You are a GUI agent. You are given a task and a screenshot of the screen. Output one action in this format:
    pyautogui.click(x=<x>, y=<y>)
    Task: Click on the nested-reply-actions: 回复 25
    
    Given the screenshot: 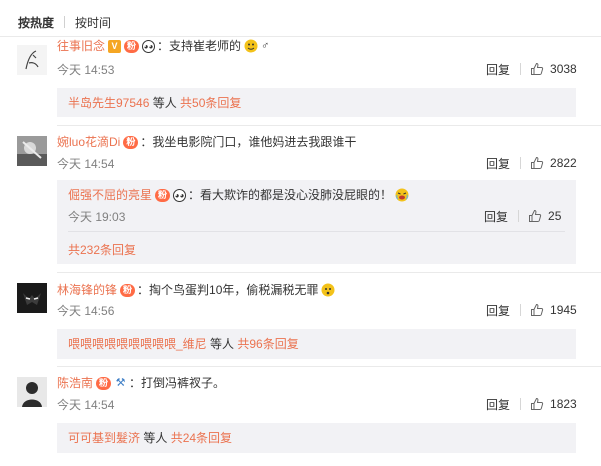 What is the action you would take?
    pyautogui.click(x=522, y=216)
    